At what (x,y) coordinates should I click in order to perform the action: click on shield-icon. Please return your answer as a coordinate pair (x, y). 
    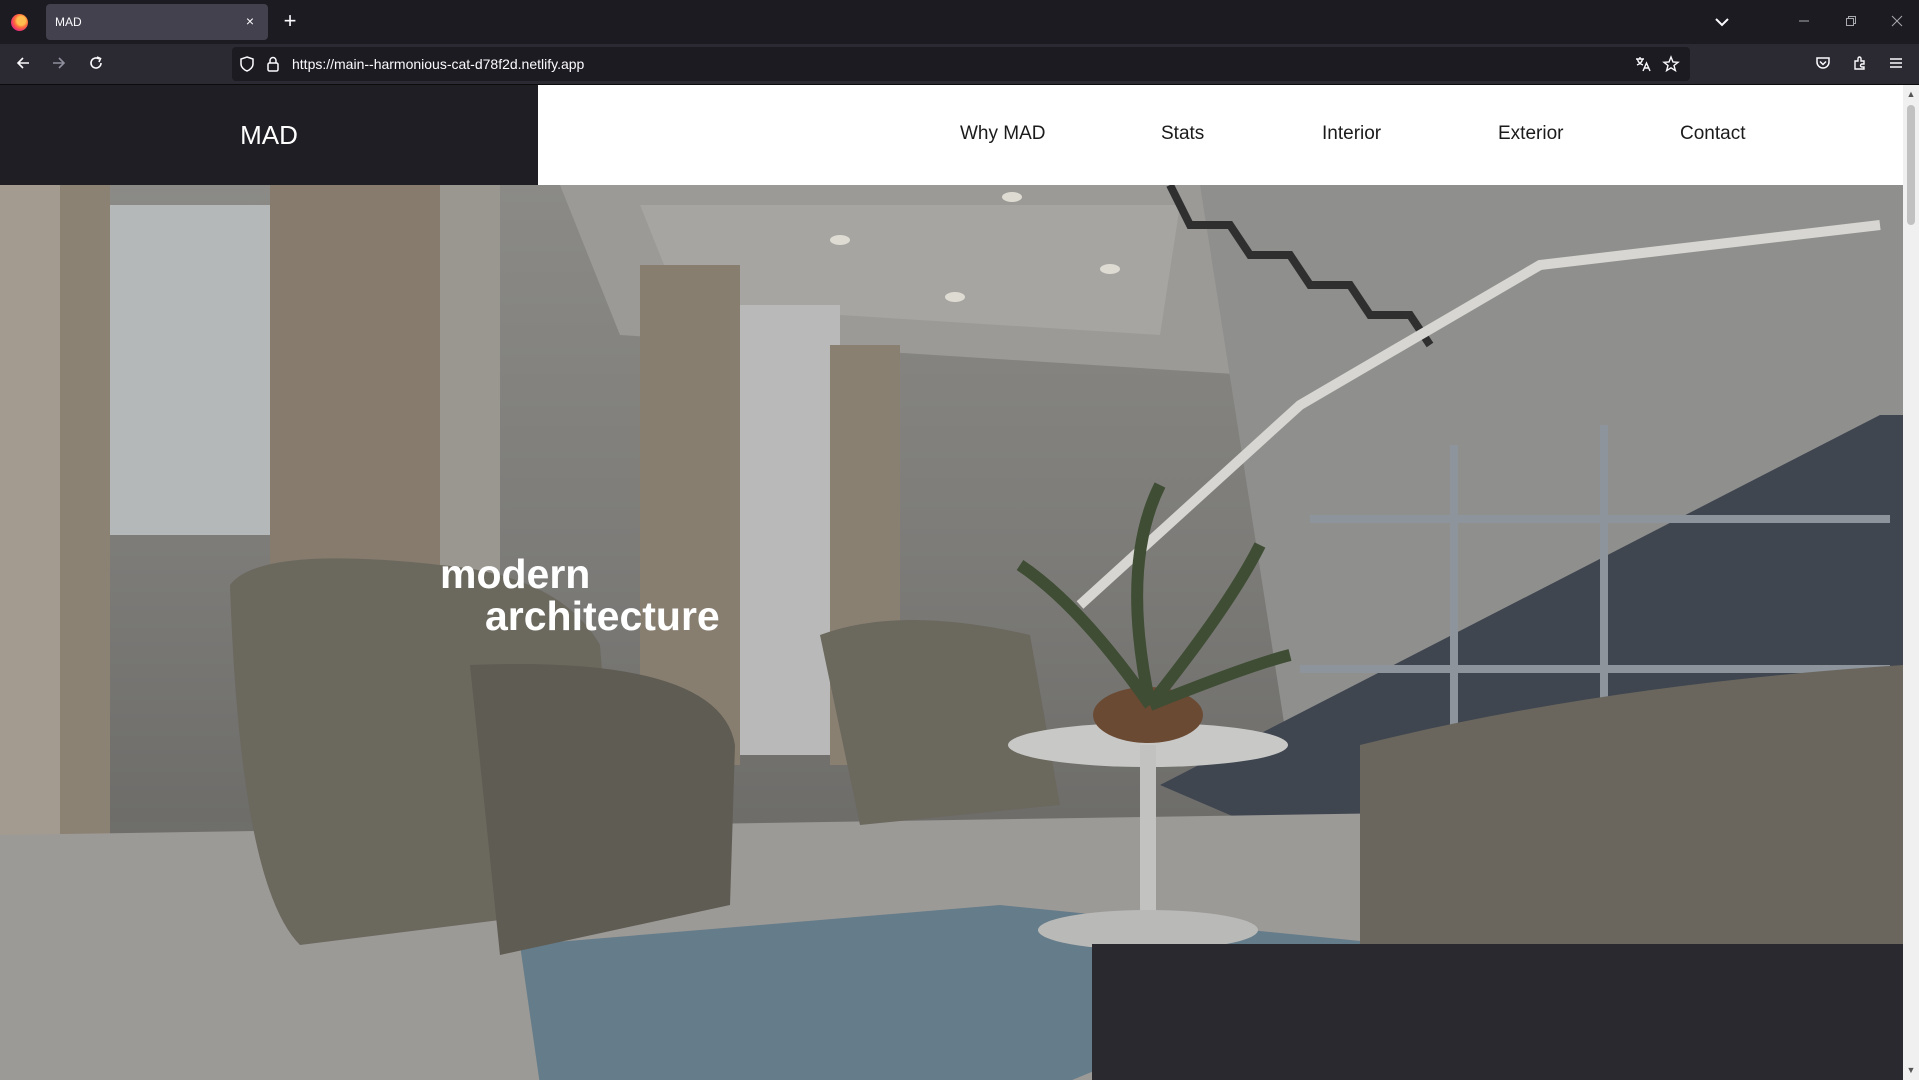
    Looking at the image, I should click on (247, 64).